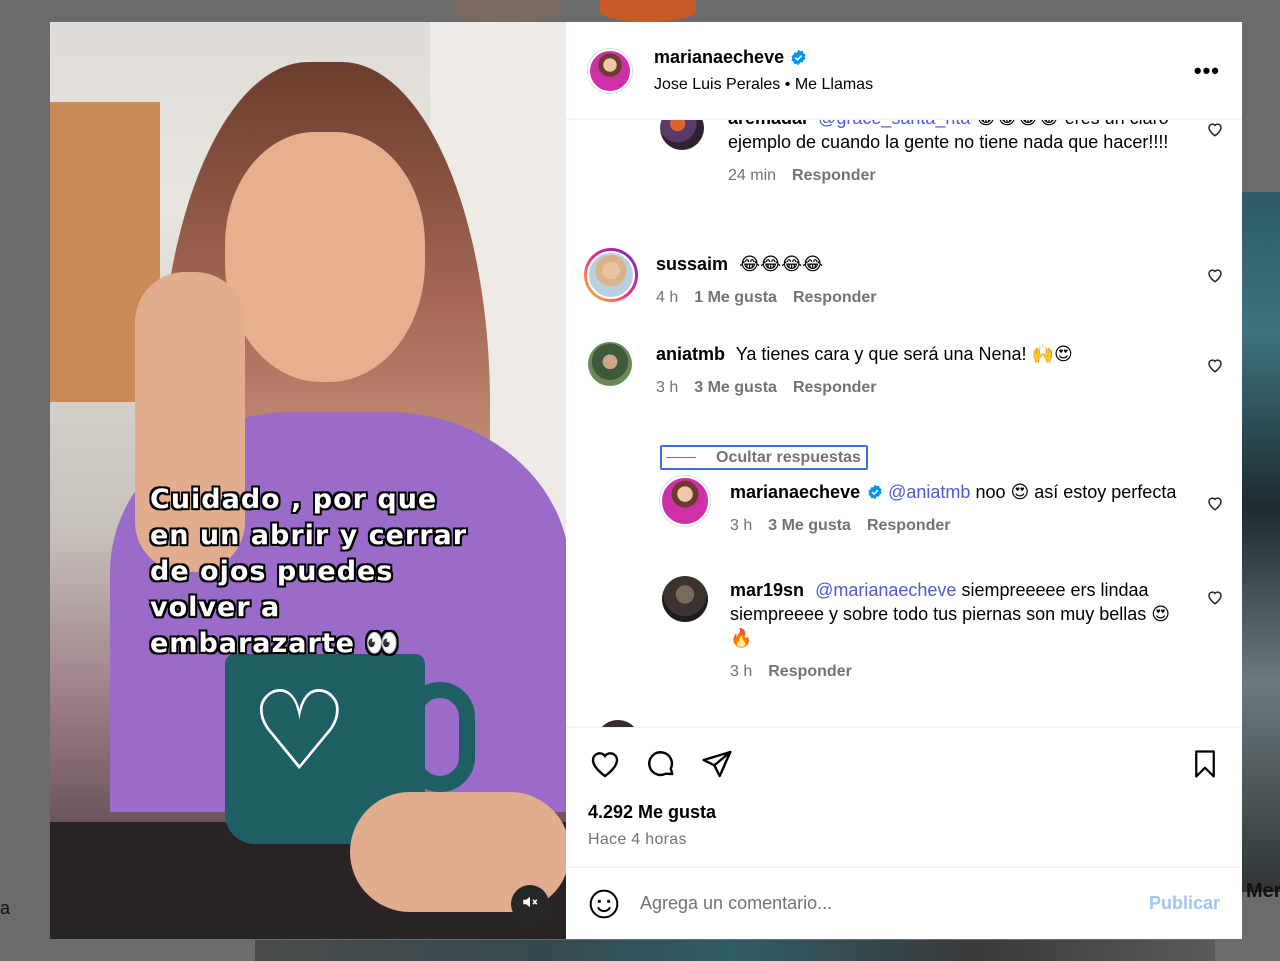 The height and width of the screenshot is (961, 1280). Describe the element at coordinates (1205, 764) in the screenshot. I see `bookmark-icon` at that location.